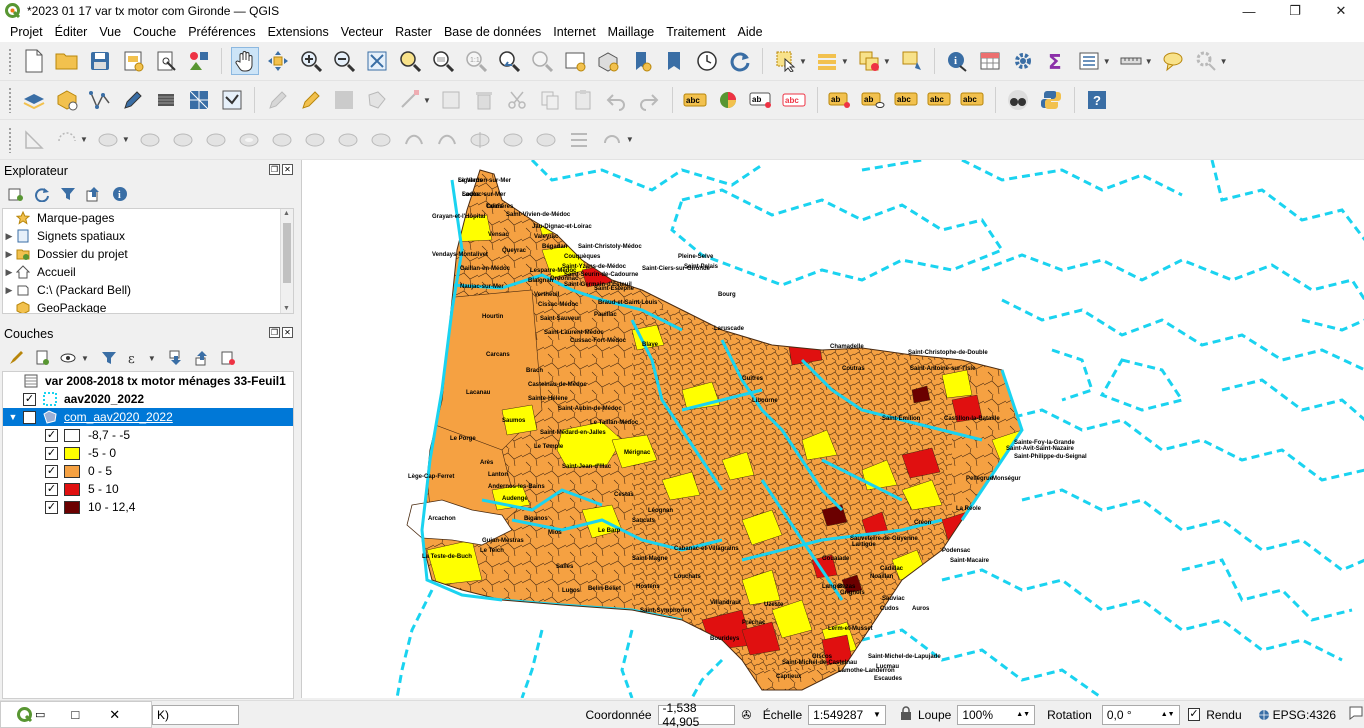 This screenshot has width=1364, height=728. What do you see at coordinates (761, 100) in the screenshot?
I see `highlight-pinned-labels-button: ab` at bounding box center [761, 100].